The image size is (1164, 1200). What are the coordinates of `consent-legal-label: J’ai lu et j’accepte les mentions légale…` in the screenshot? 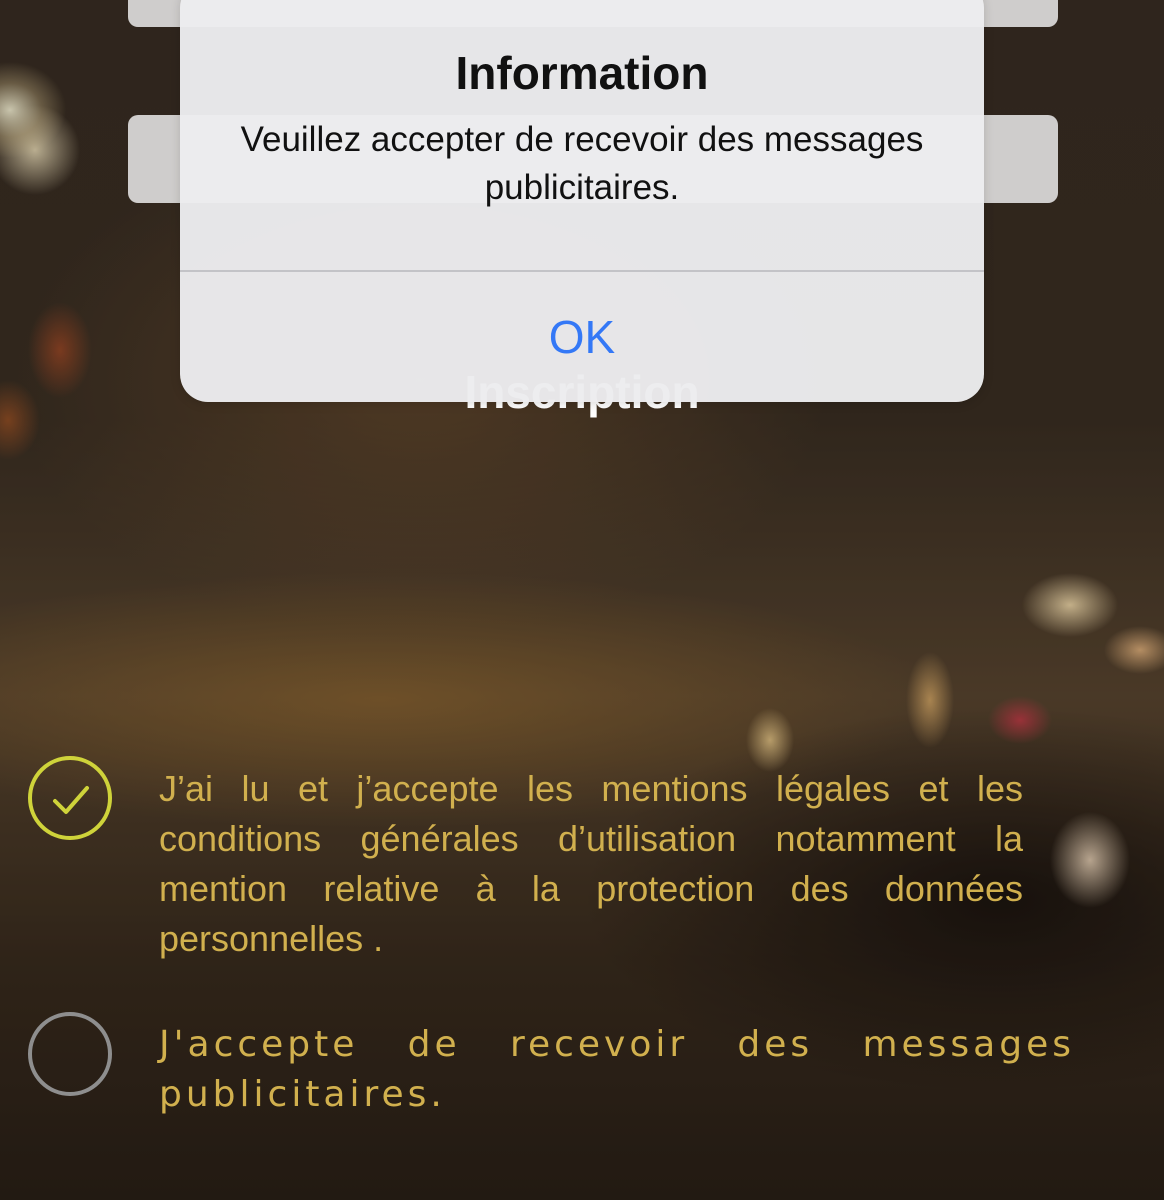 It's located at (591, 863).